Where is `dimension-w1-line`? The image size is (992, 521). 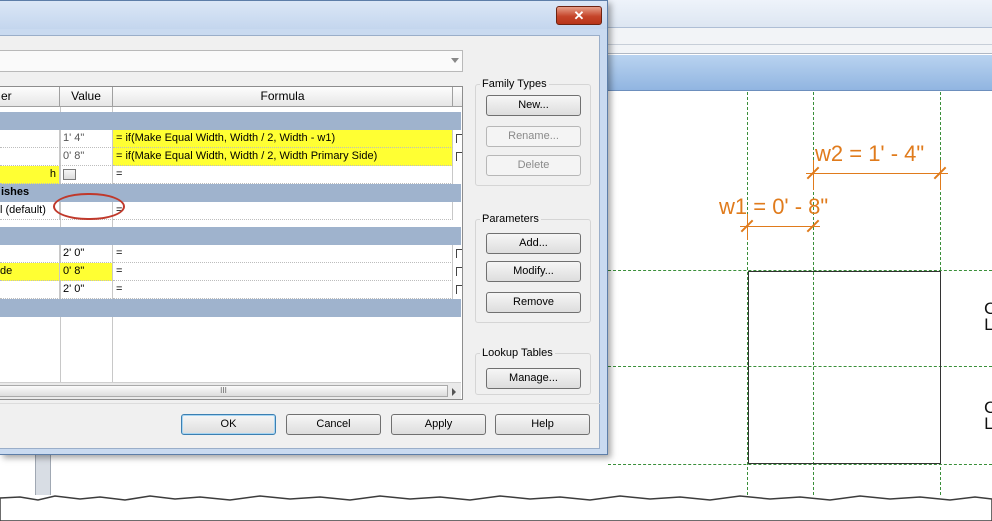 dimension-w1-line is located at coordinates (780, 226).